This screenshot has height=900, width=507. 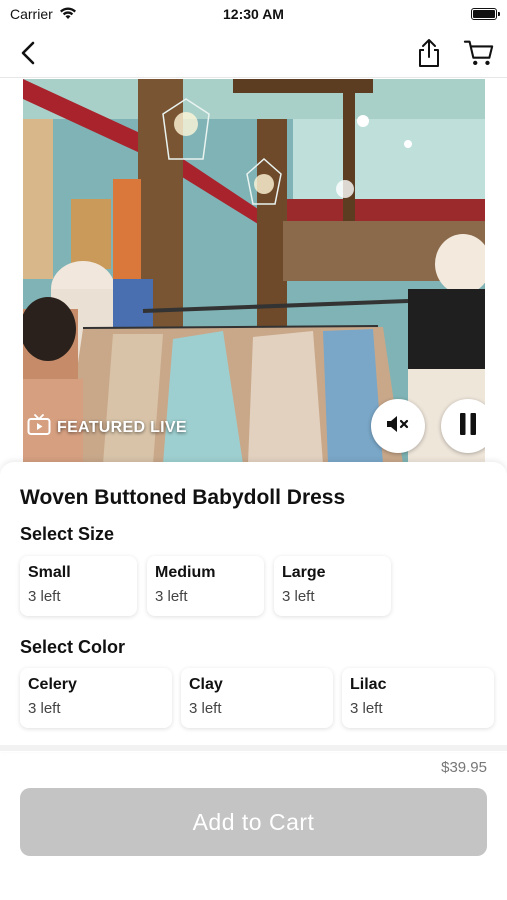 I want to click on status-left: Carrier, so click(x=43, y=14).